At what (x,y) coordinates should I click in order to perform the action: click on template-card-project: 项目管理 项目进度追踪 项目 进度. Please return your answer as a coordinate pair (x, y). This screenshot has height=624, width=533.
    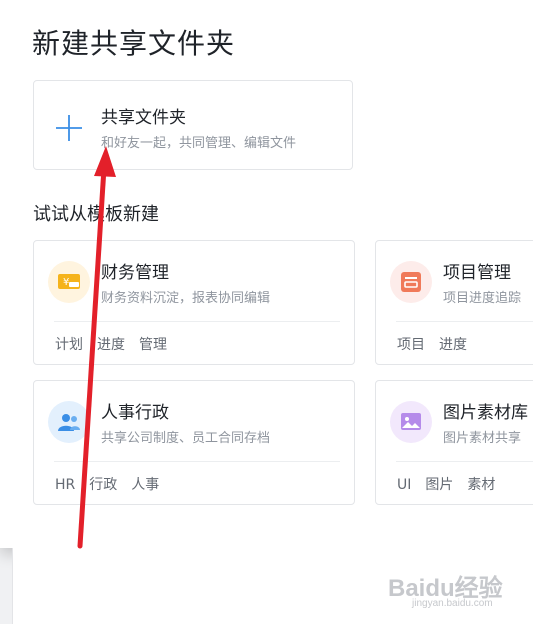
    Looking at the image, I should click on (454, 302).